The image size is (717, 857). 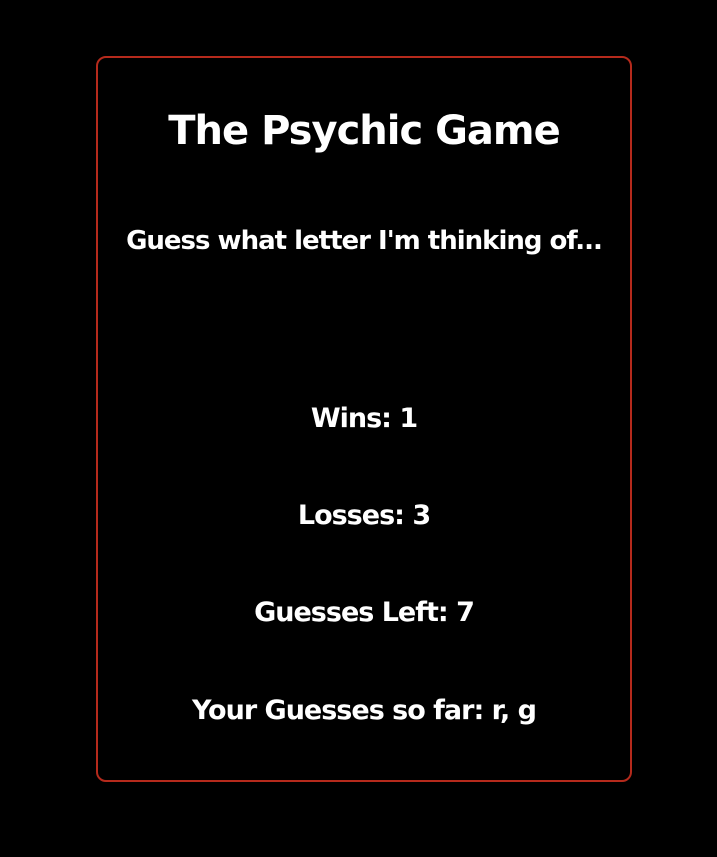 What do you see at coordinates (364, 131) in the screenshot?
I see `game-title: The Psychic Game` at bounding box center [364, 131].